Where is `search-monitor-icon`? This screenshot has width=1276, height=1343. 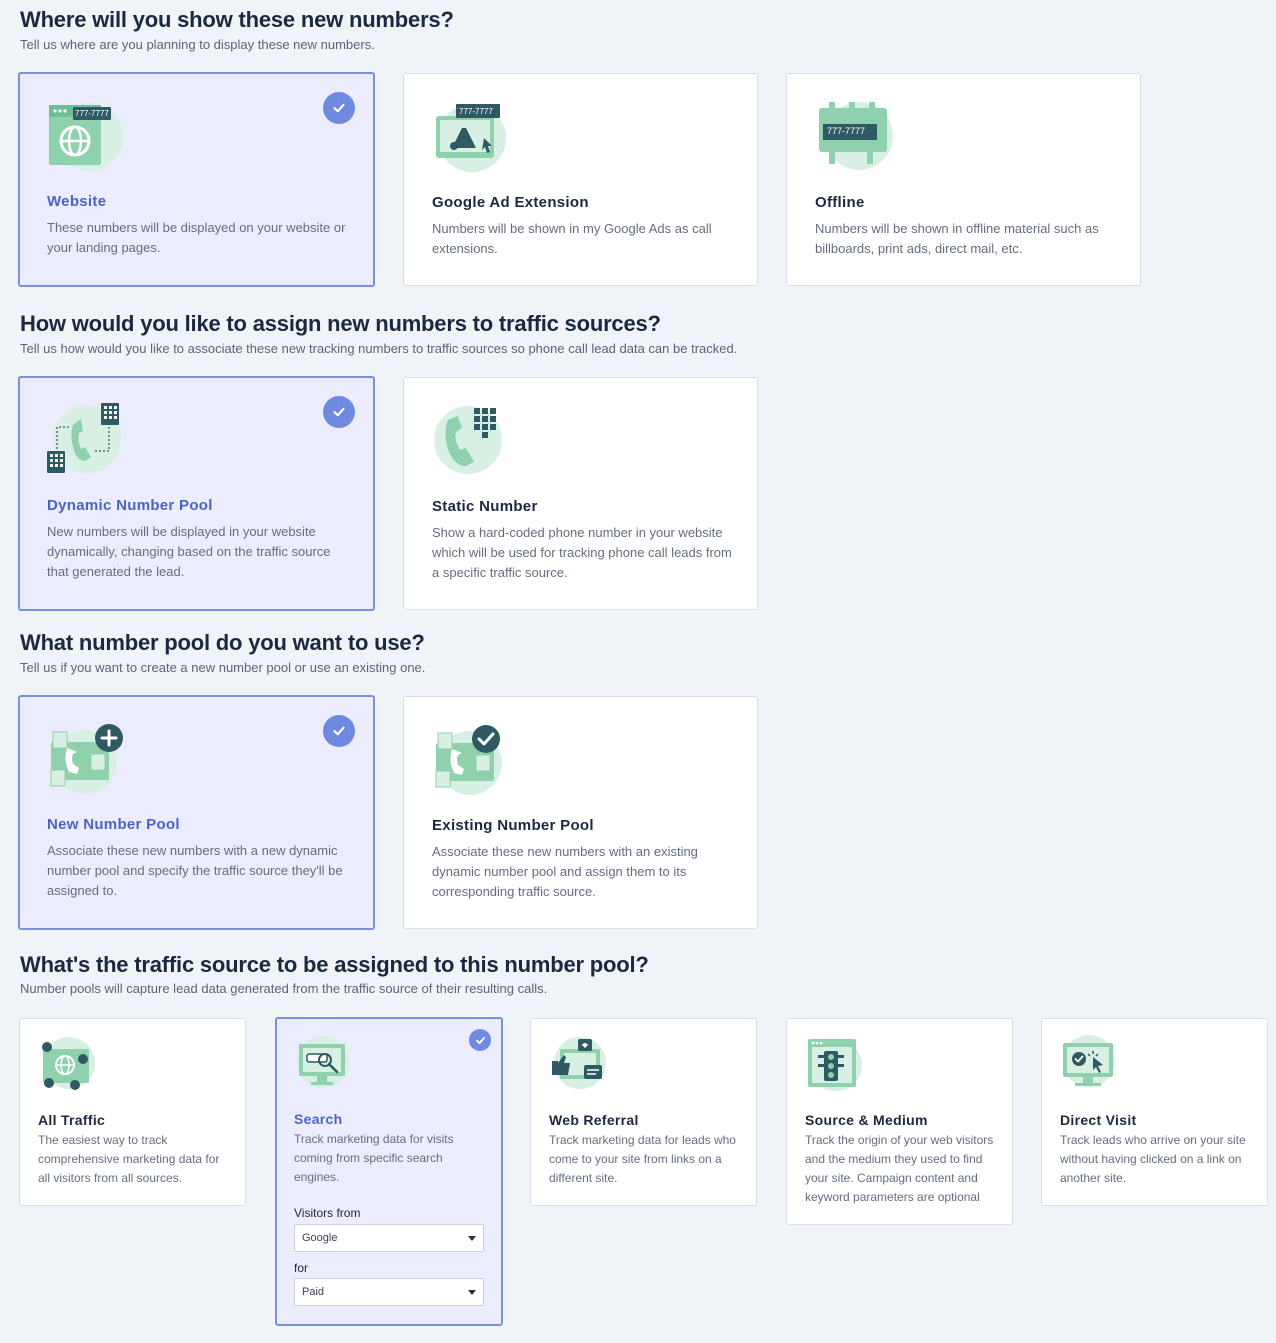 search-monitor-icon is located at coordinates (323, 1064).